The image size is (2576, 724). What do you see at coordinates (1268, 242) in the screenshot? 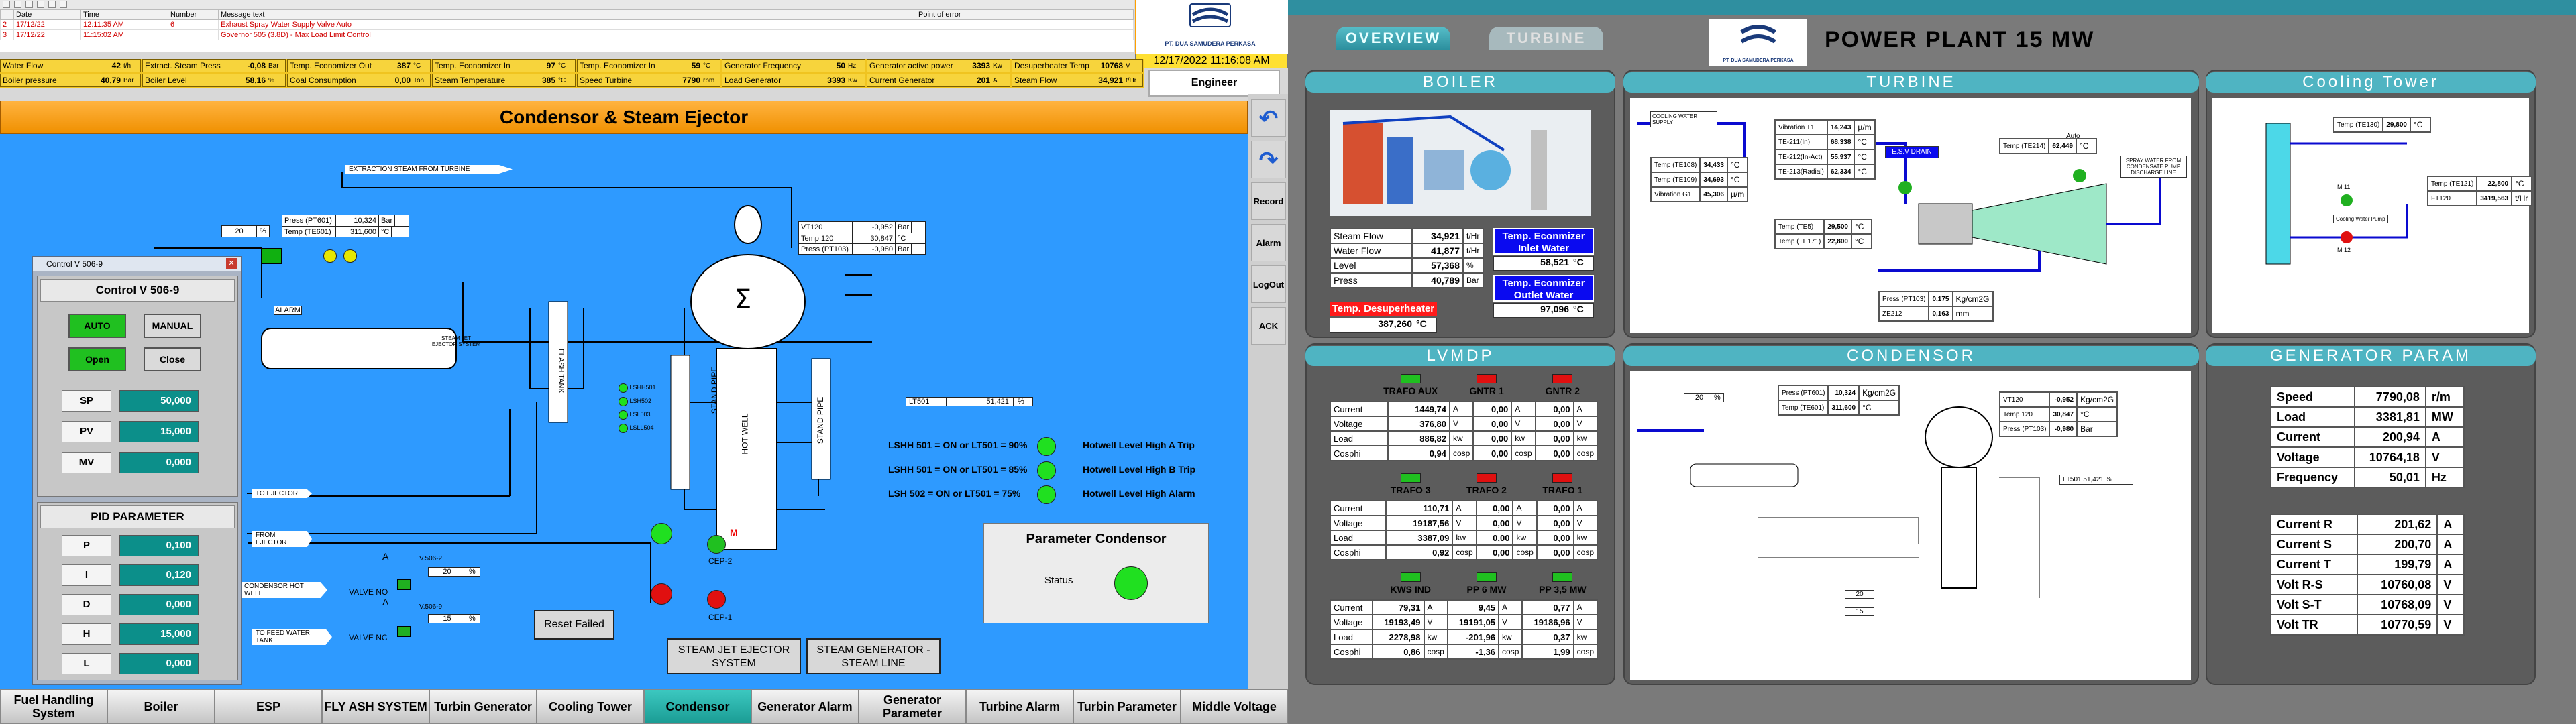
I see `alarm-button: Alarm` at bounding box center [1268, 242].